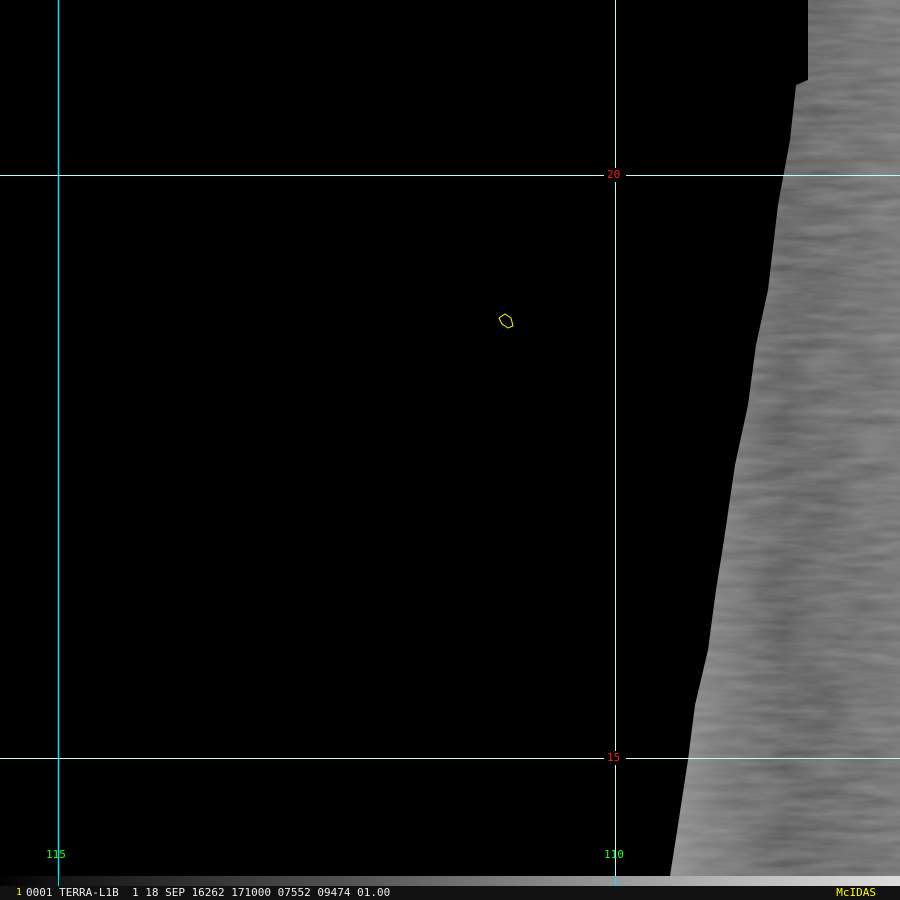 The width and height of the screenshot is (900, 900). Describe the element at coordinates (56, 854) in the screenshot. I see `lon-label-115: 115` at that location.